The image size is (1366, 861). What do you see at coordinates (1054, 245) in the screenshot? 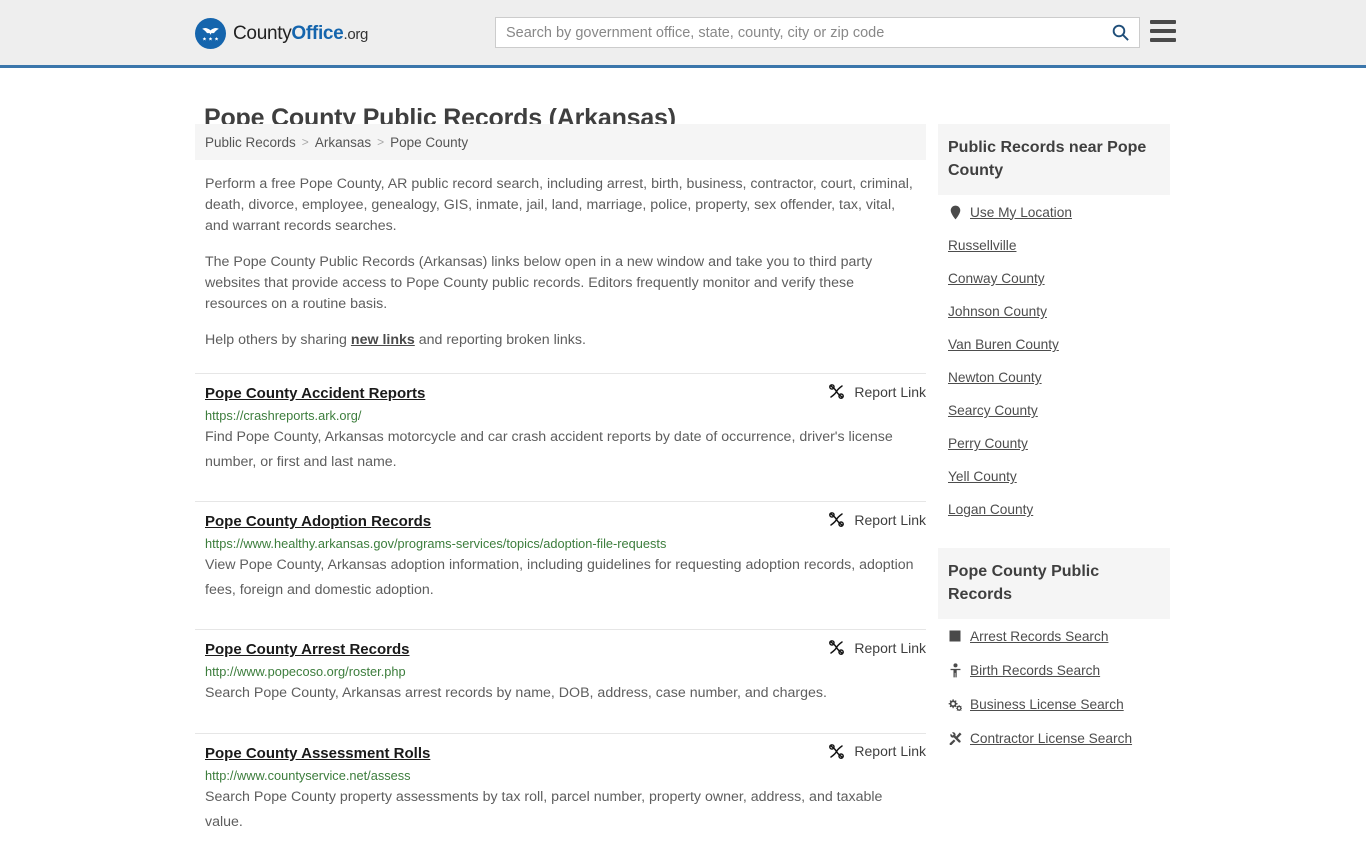
I see `sidebar-item-russellville: Russellville` at bounding box center [1054, 245].